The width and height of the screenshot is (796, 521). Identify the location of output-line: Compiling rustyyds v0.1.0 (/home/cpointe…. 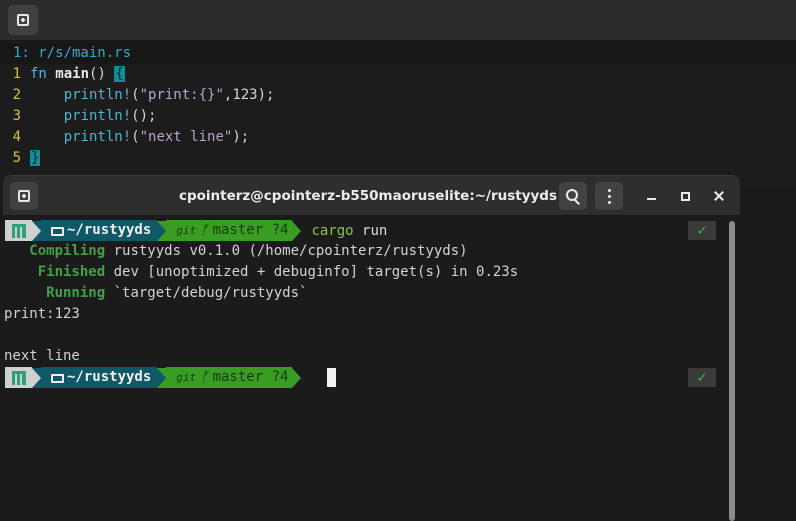
(236, 251).